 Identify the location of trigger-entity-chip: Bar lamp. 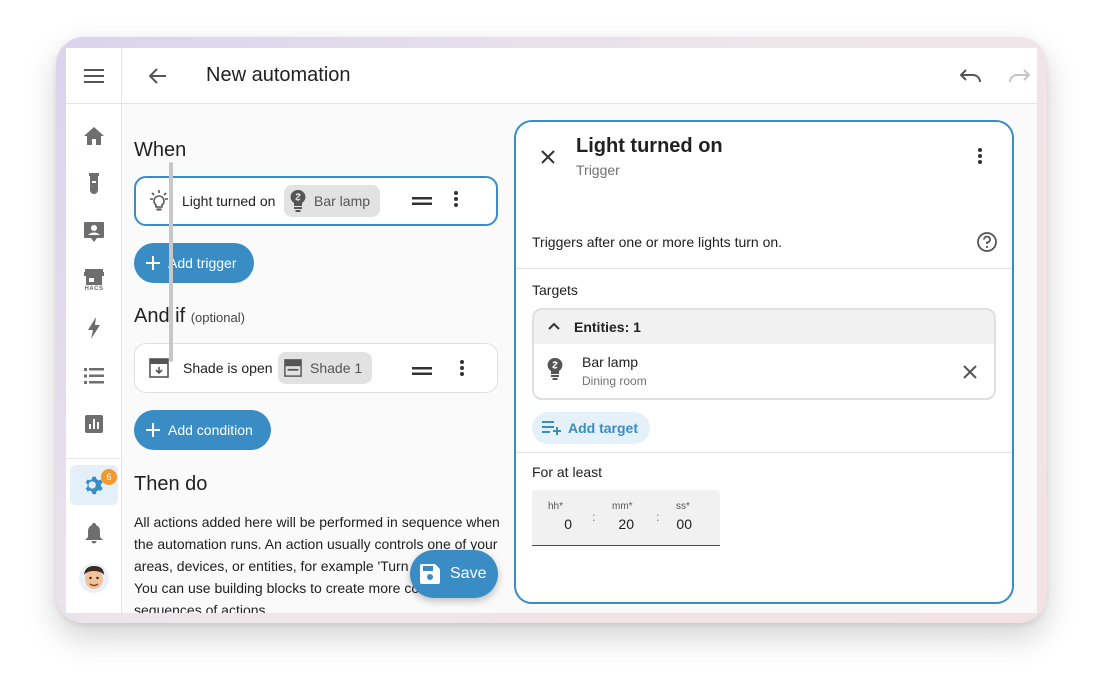
(332, 201).